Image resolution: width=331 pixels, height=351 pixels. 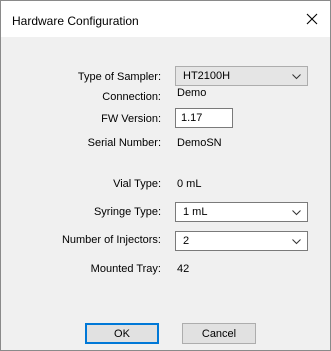 I want to click on syringe-type-label: Syringe Type:, so click(x=127, y=212).